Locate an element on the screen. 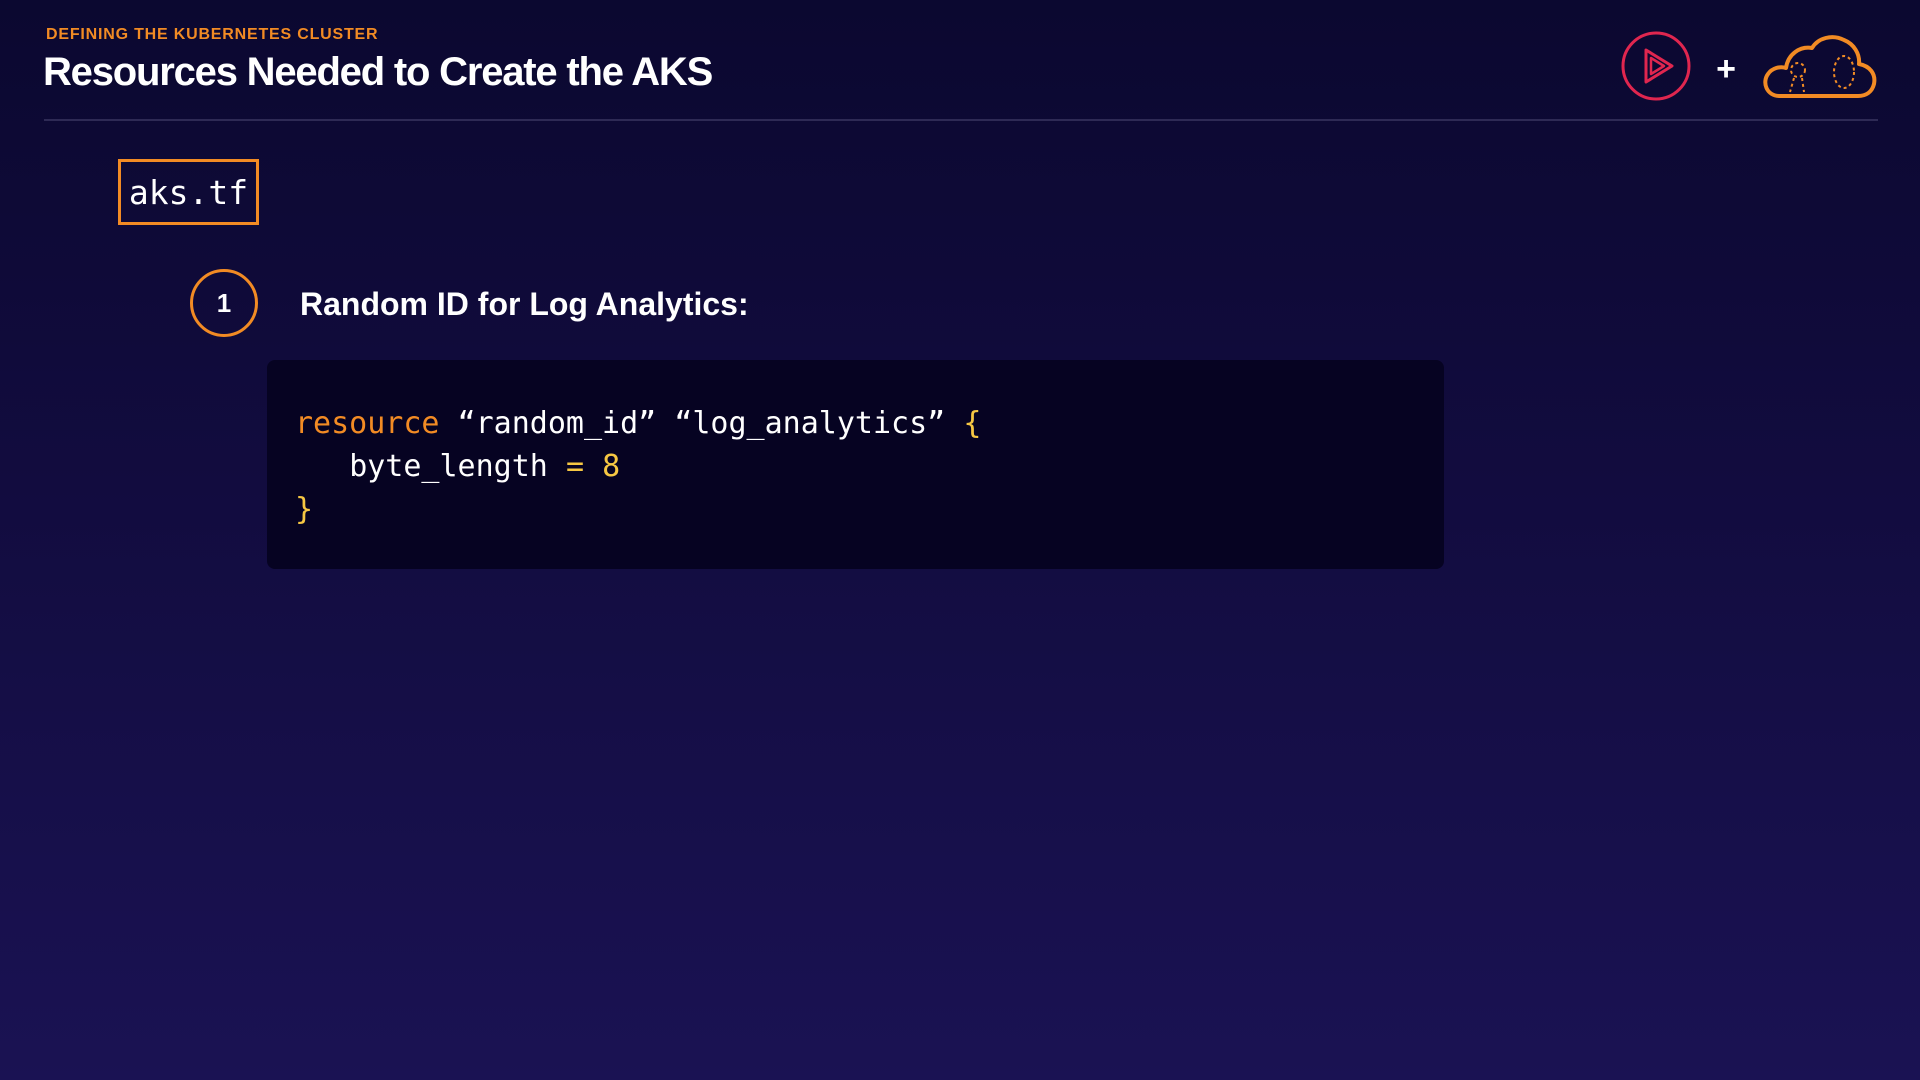  file-name-badge: aks.tf is located at coordinates (188, 192).